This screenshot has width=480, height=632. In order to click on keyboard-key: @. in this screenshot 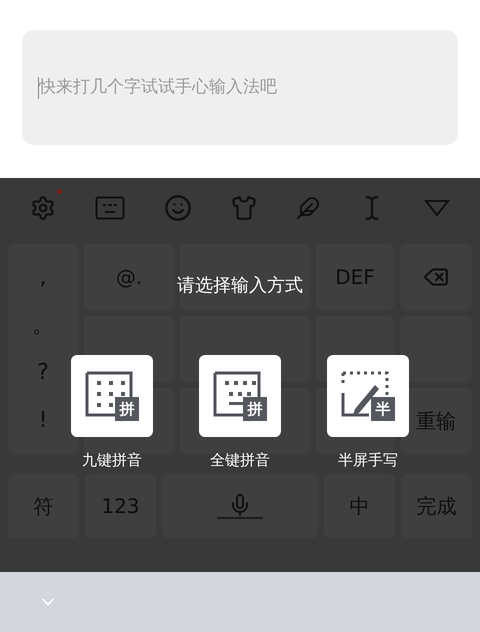, I will do `click(129, 277)`.